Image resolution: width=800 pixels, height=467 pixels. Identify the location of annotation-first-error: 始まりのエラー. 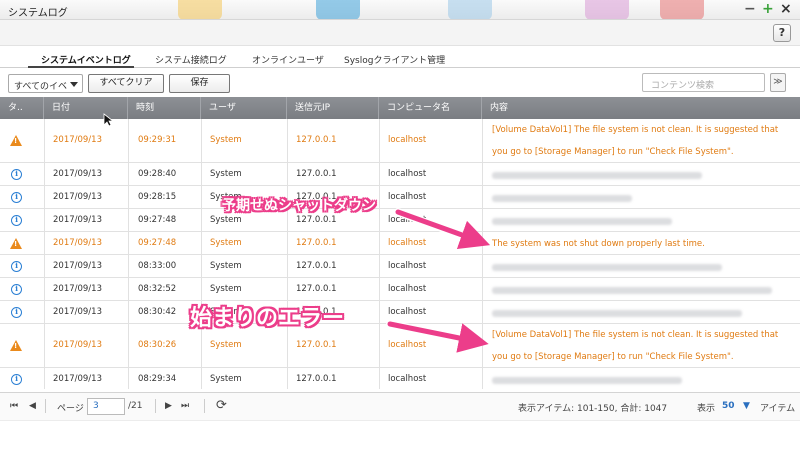
(267, 318).